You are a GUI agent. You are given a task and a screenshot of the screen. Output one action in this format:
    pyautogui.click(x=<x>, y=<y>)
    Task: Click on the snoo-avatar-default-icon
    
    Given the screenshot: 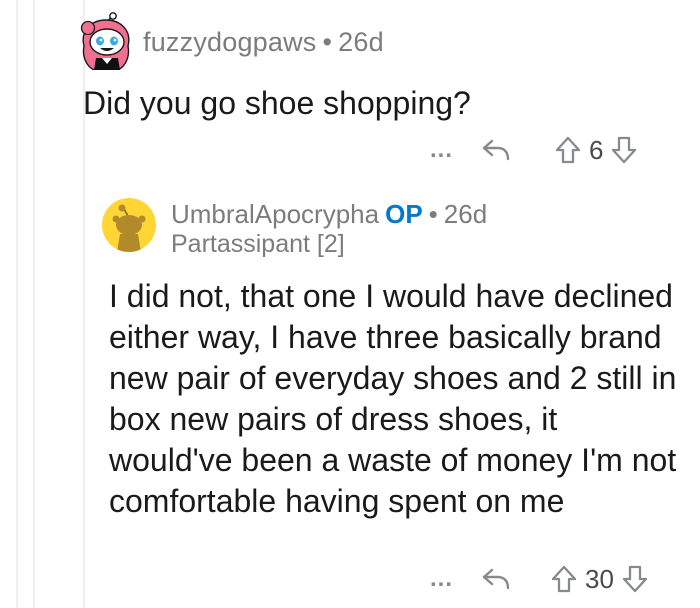 What is the action you would take?
    pyautogui.click(x=129, y=225)
    